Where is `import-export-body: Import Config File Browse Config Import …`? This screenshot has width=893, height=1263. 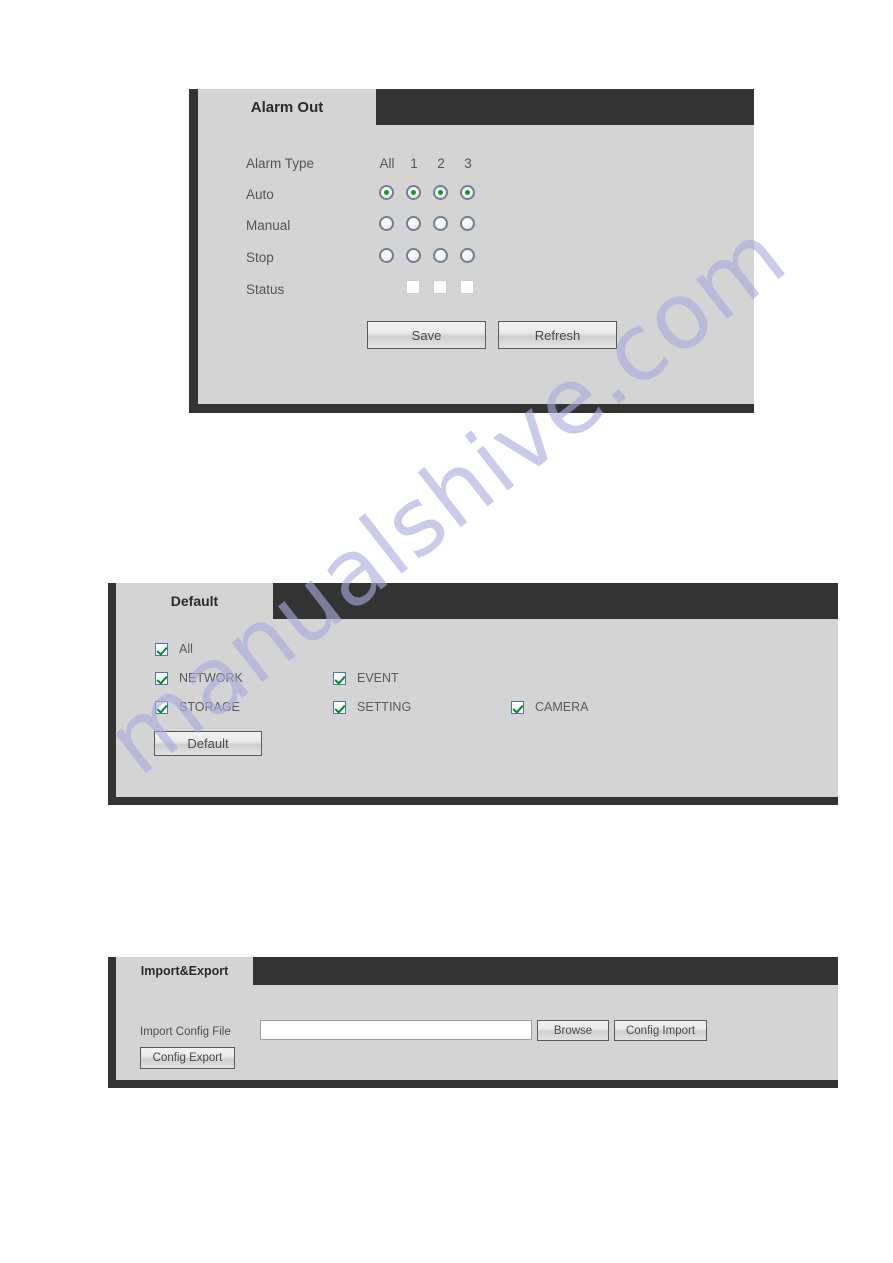 import-export-body: Import Config File Browse Config Import … is located at coordinates (477, 1032).